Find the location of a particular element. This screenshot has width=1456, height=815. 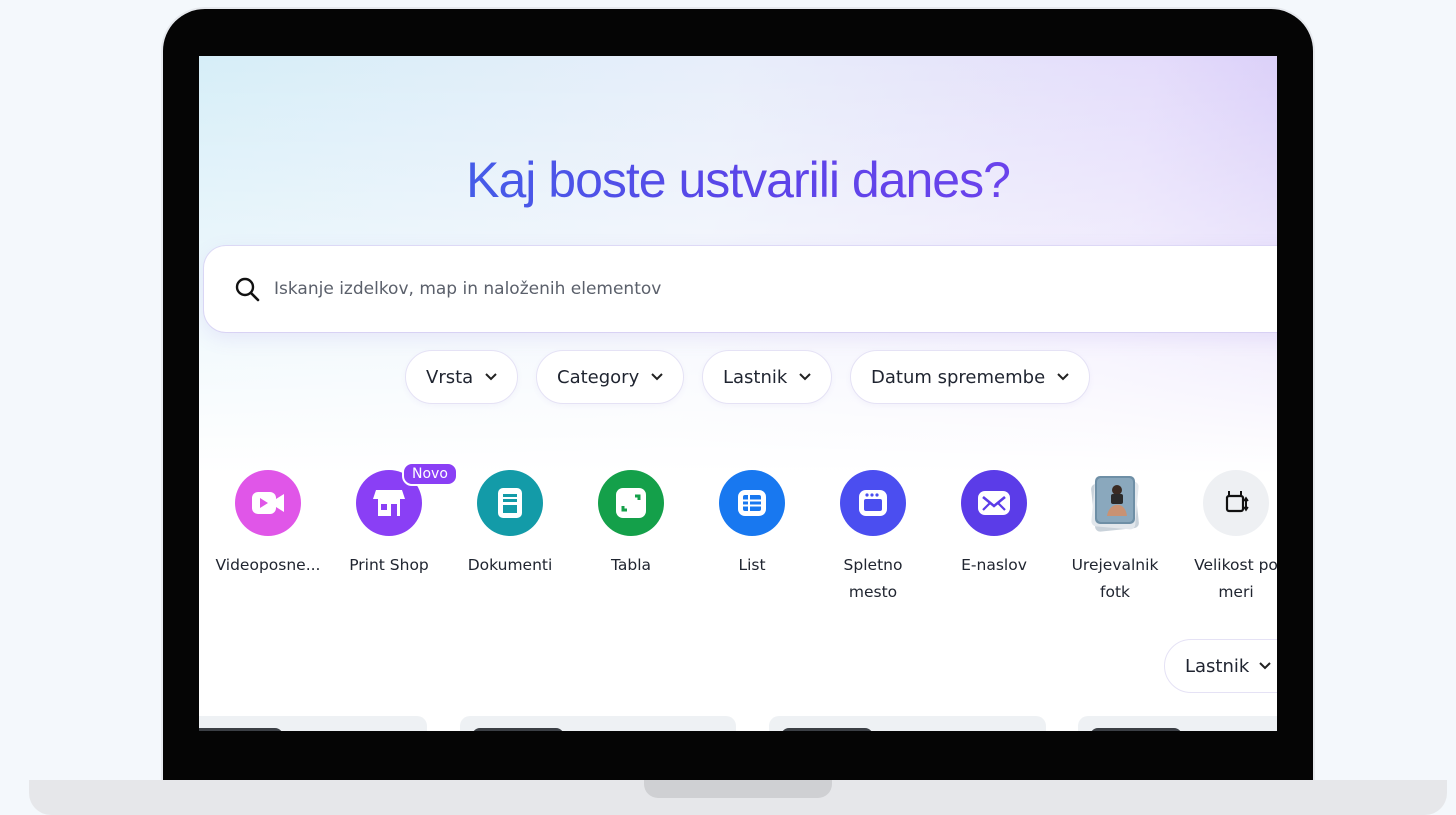

photo-editor-icon is located at coordinates (1115, 503).